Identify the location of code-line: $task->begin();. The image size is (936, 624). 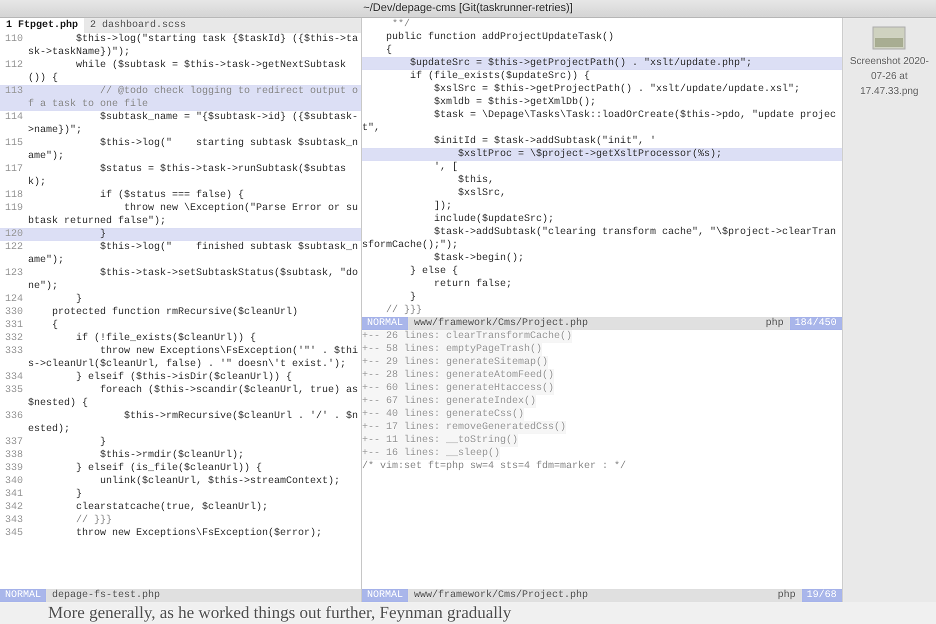
(478, 258).